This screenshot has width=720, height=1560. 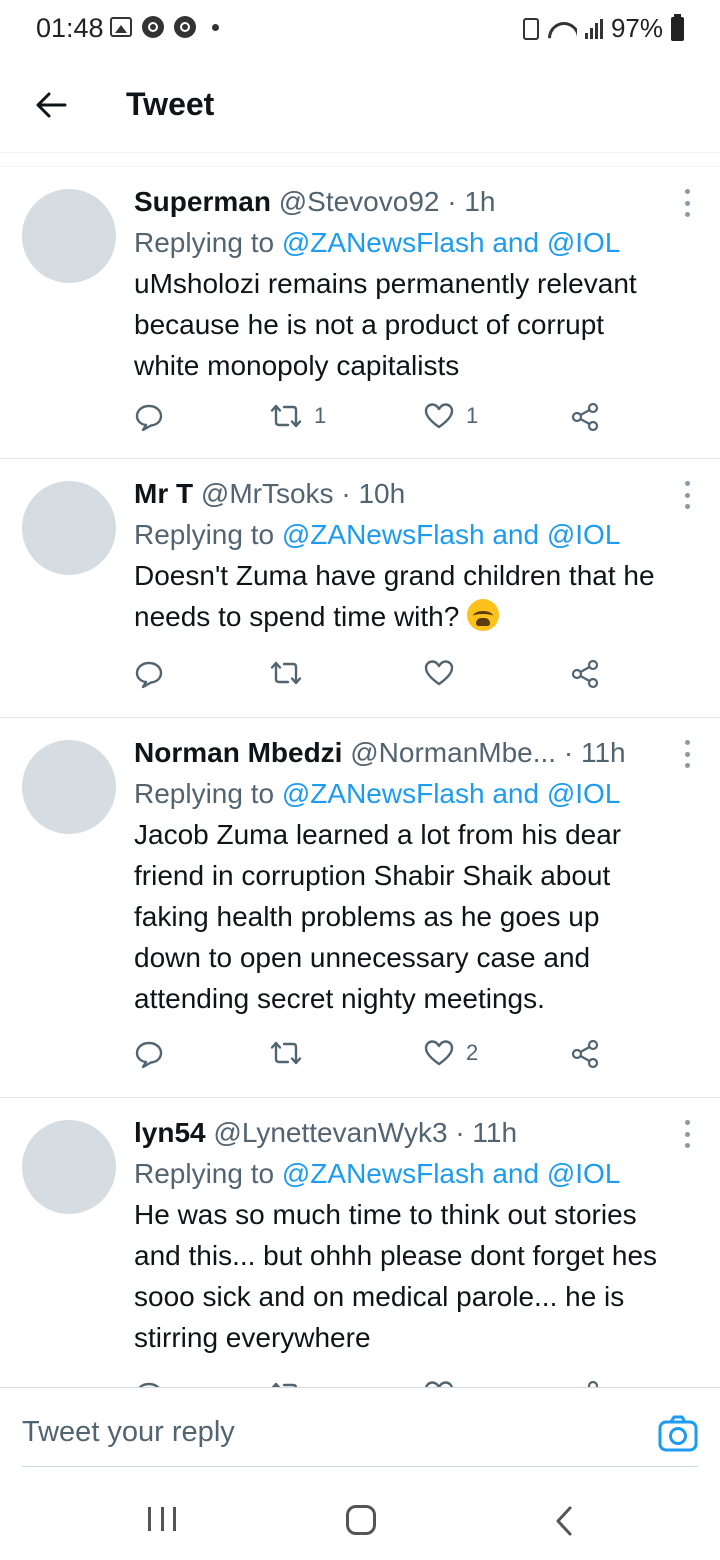 I want to click on tweet-header: Superman @Stevovo92 · 1h, so click(x=401, y=202).